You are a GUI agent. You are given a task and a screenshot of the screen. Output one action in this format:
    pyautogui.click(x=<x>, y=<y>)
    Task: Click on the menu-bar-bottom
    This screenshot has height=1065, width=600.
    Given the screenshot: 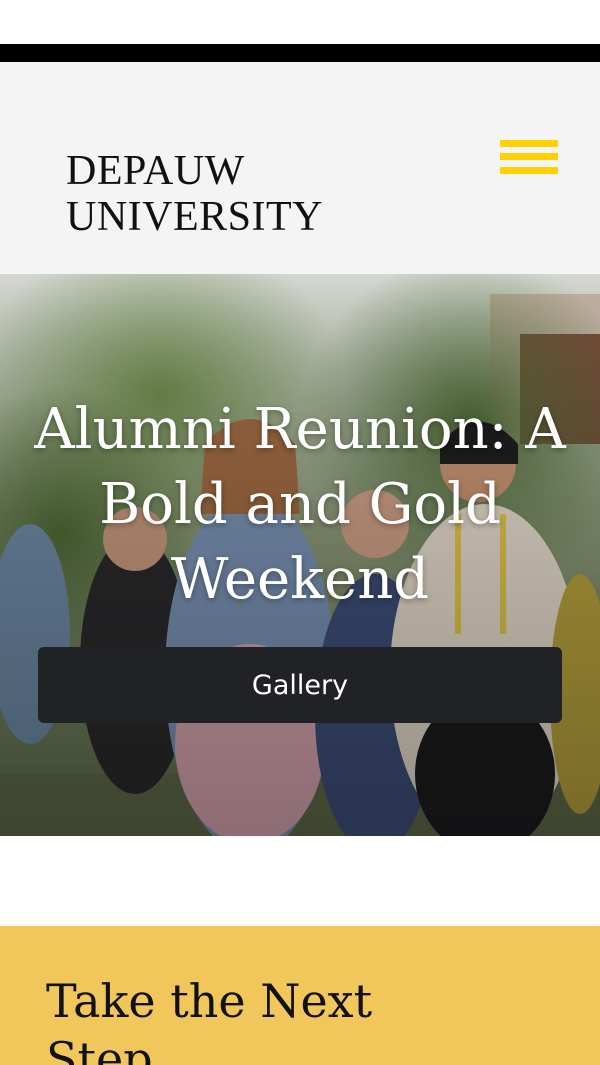 What is the action you would take?
    pyautogui.click(x=529, y=170)
    